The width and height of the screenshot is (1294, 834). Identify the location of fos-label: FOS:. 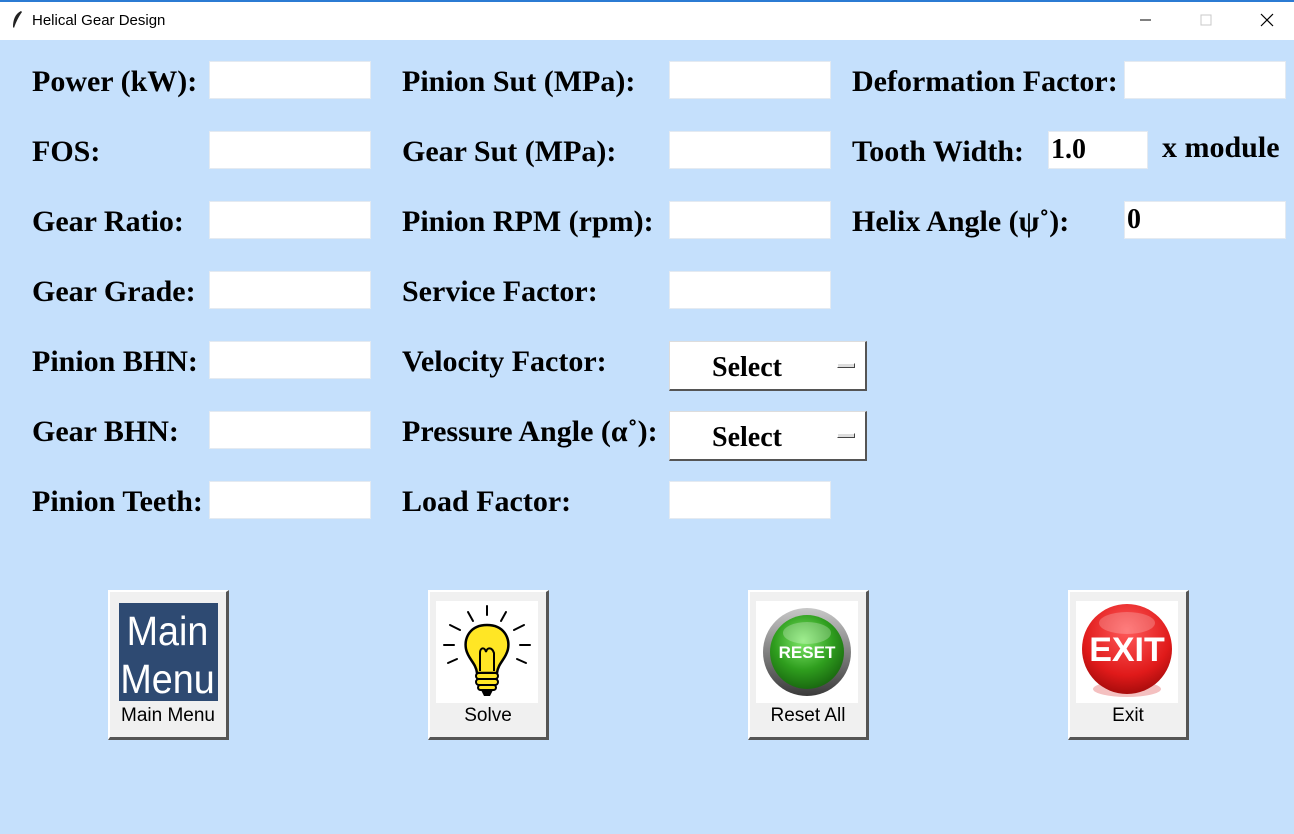
(66, 151).